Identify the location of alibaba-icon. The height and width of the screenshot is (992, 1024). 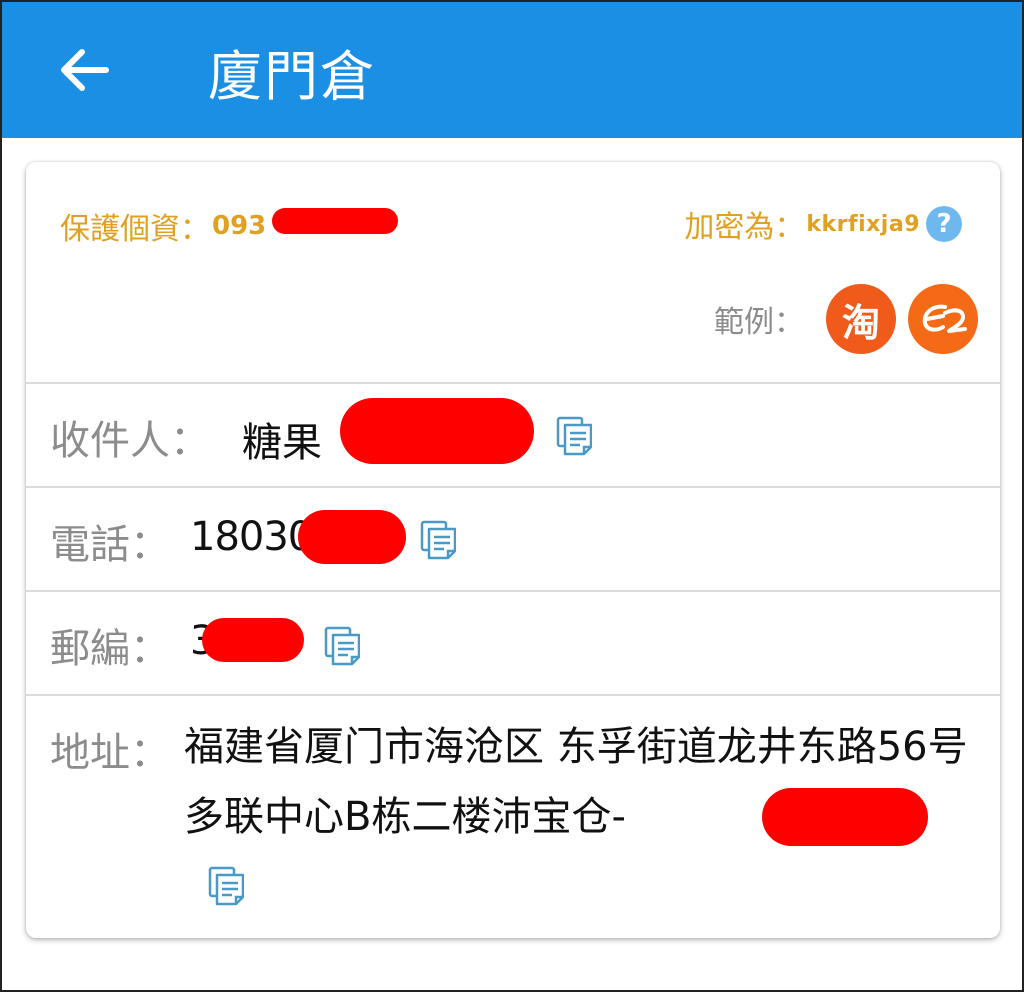
(943, 319).